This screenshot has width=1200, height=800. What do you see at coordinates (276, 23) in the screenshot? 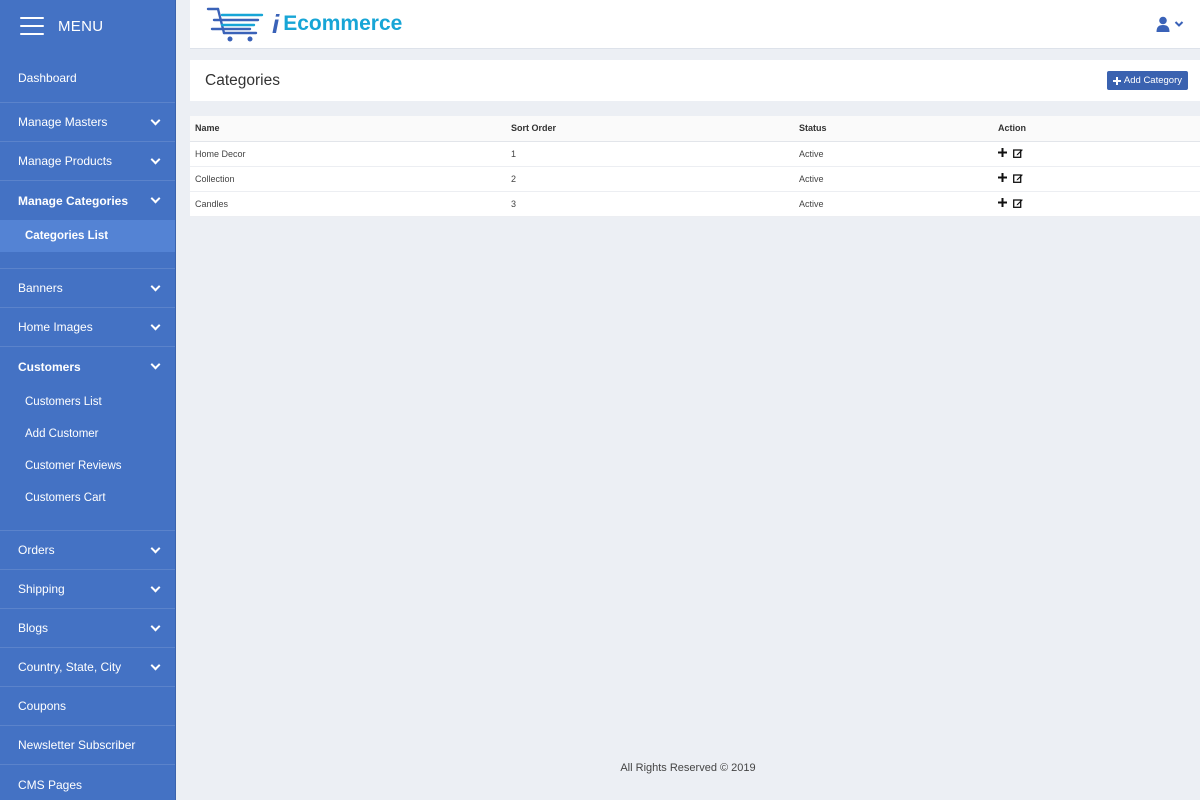
I see `logo-mark-icon: i` at bounding box center [276, 23].